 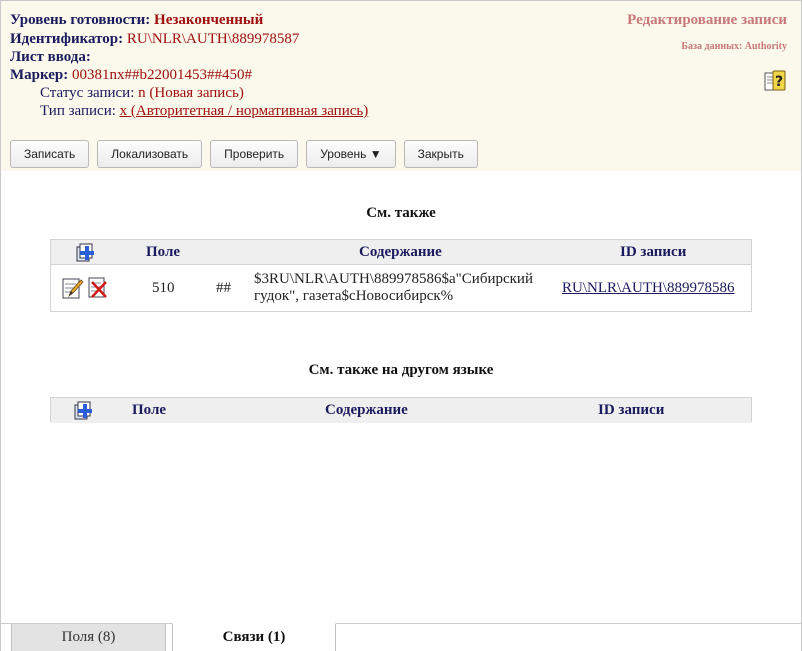 What do you see at coordinates (88, 637) in the screenshot?
I see `tab-fields: Поля (8)` at bounding box center [88, 637].